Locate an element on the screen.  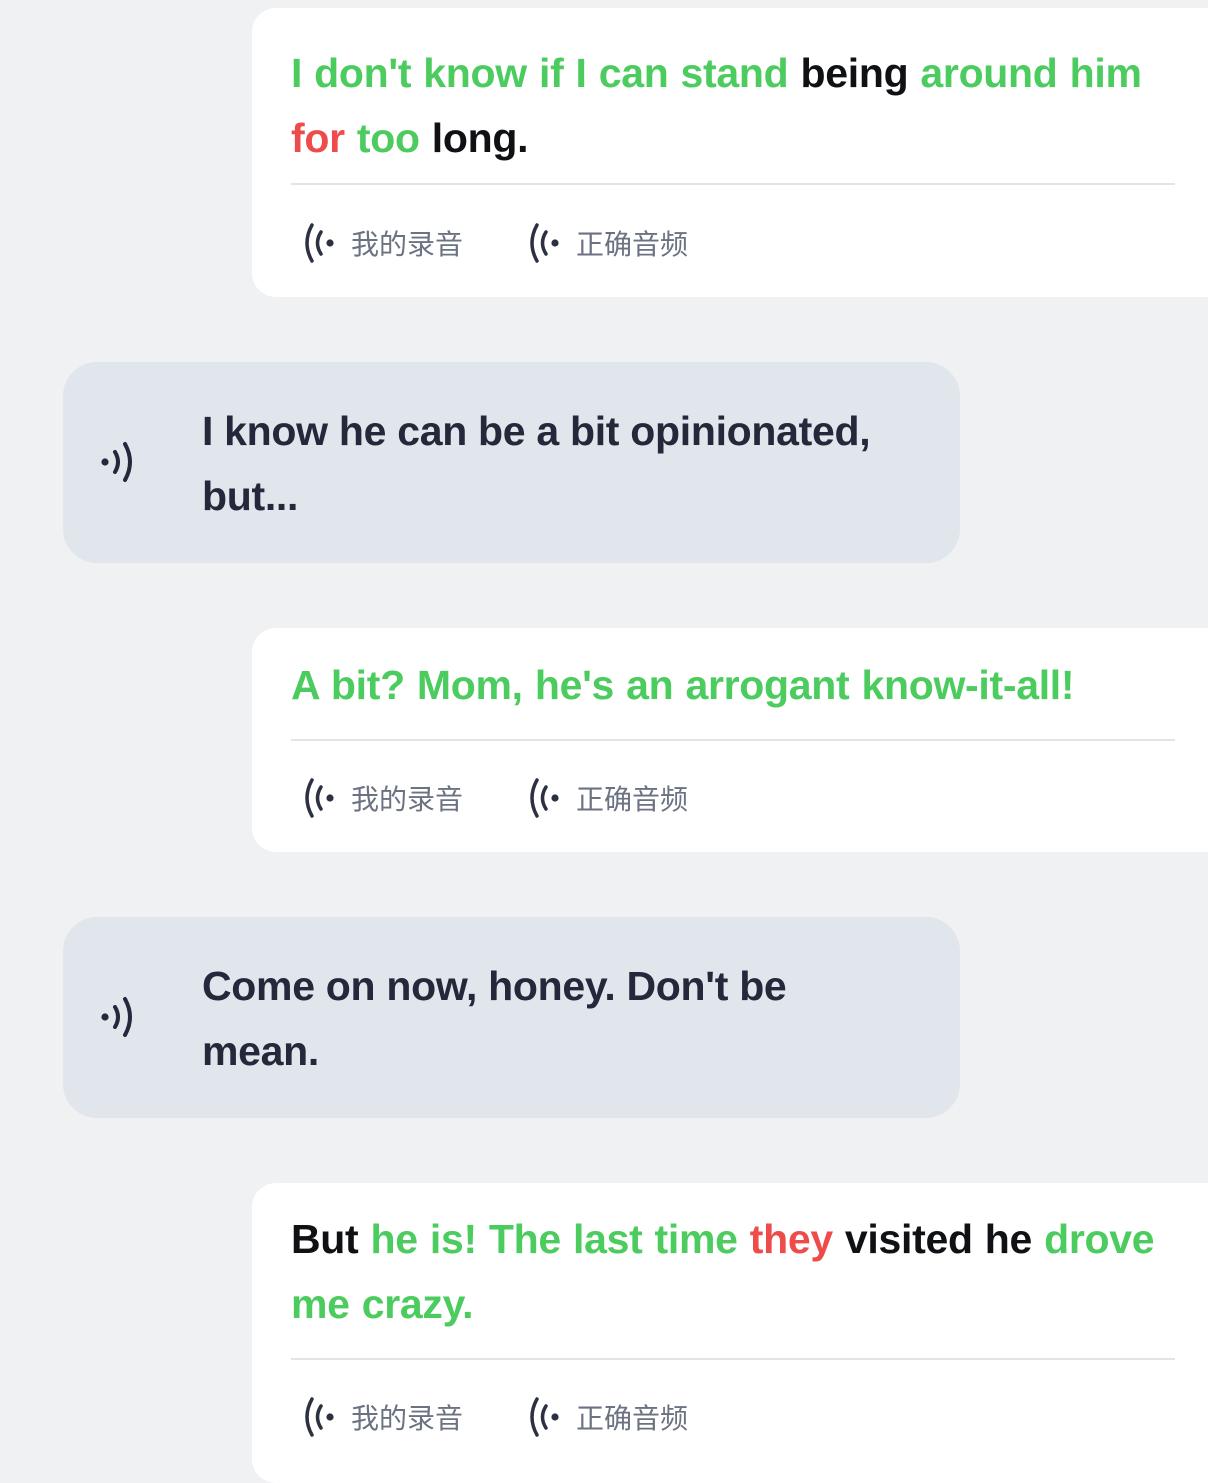
bot-message-card: Come on now, honey. Don't be mean. is located at coordinates (511, 1017).